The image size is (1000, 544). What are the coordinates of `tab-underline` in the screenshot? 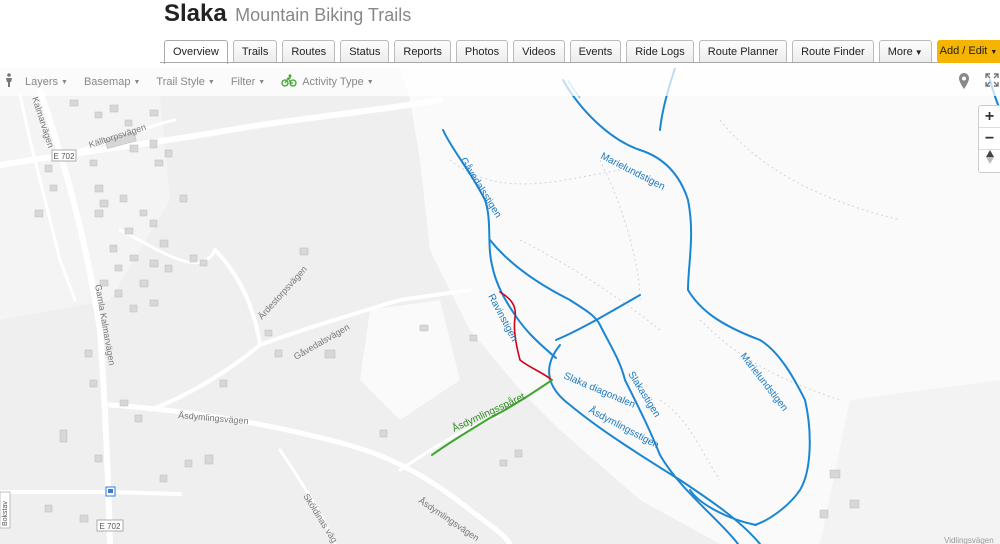 It's located at (580, 62).